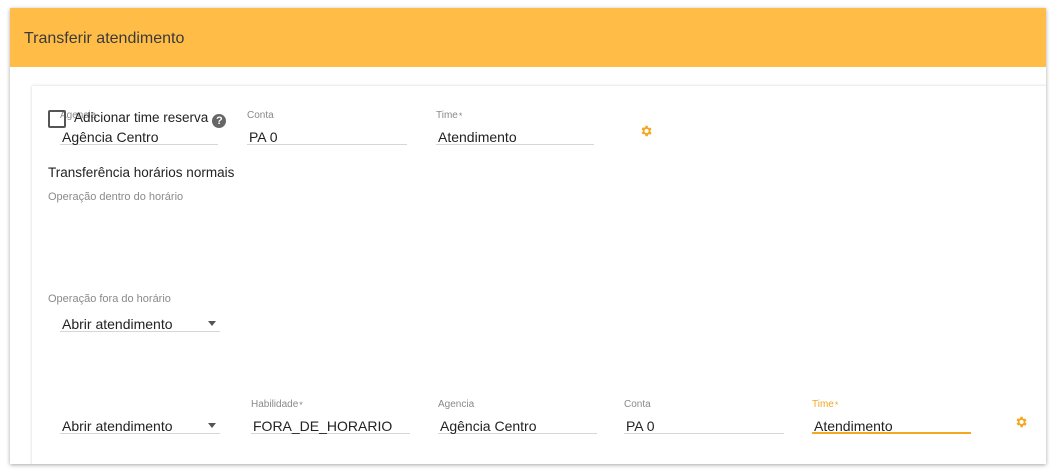 This screenshot has width=1054, height=474. Describe the element at coordinates (517, 423) in the screenshot. I see `bottom-agencia-value: Agência Centro` at that location.